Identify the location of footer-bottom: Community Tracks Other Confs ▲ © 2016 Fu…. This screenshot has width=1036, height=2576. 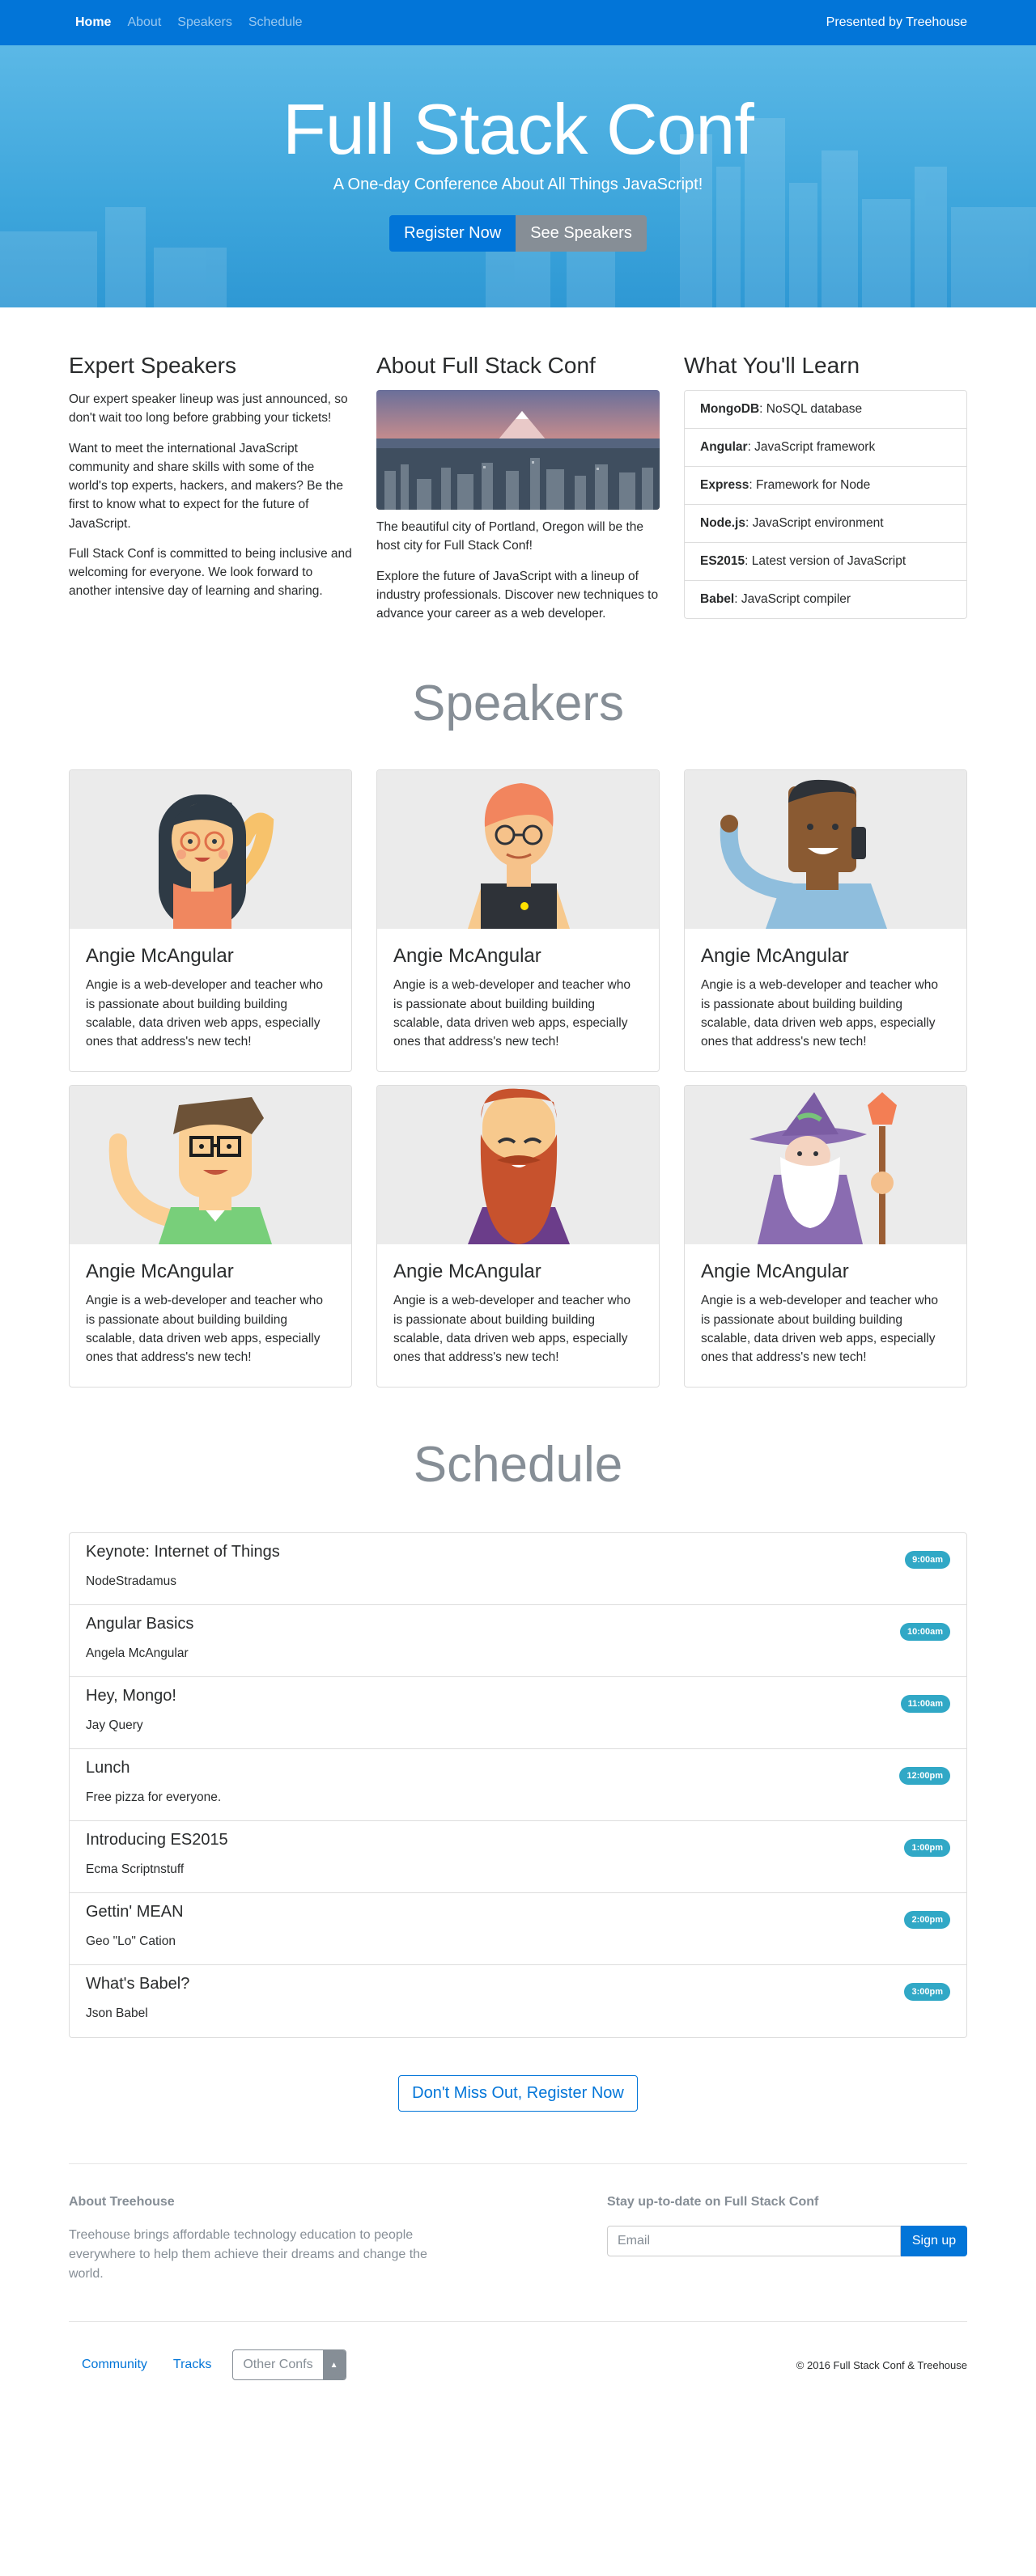
(518, 2351).